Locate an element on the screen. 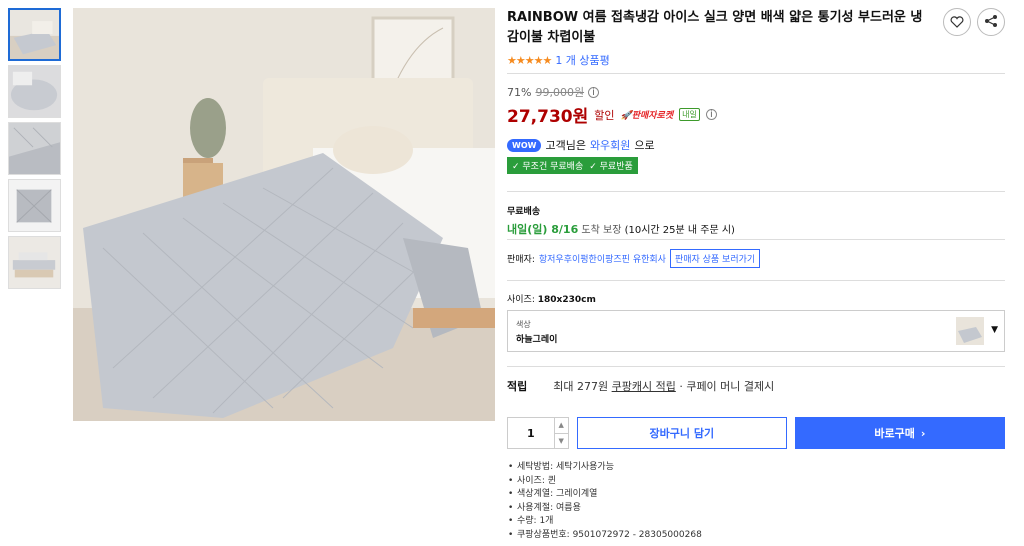 This screenshot has width=1024, height=546. discount-rate: 71% is located at coordinates (519, 92).